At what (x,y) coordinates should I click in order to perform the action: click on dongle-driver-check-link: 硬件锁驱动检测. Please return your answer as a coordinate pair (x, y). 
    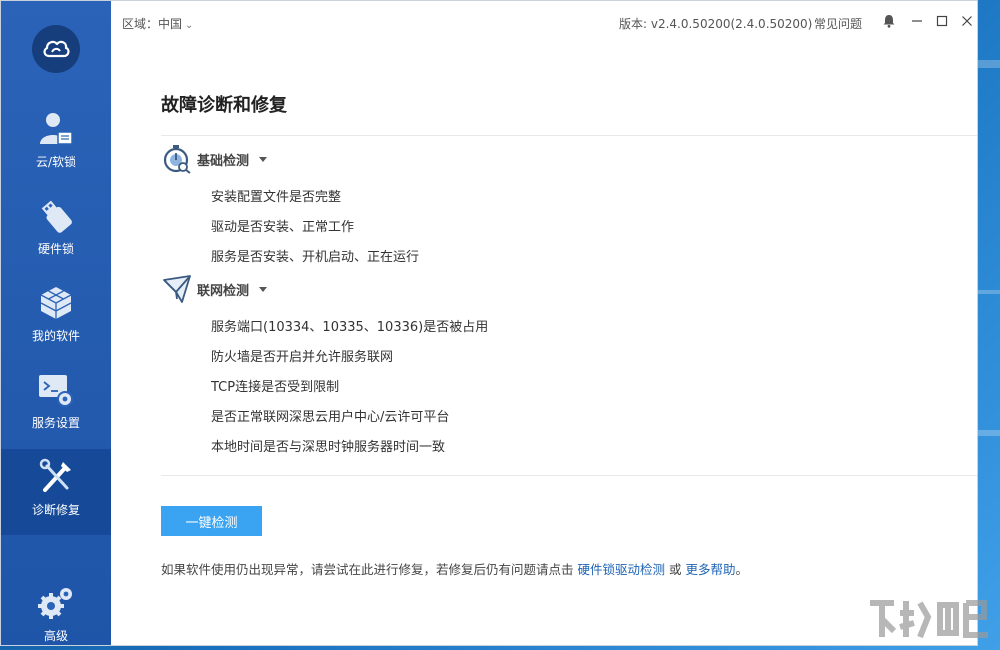
    Looking at the image, I should click on (622, 569).